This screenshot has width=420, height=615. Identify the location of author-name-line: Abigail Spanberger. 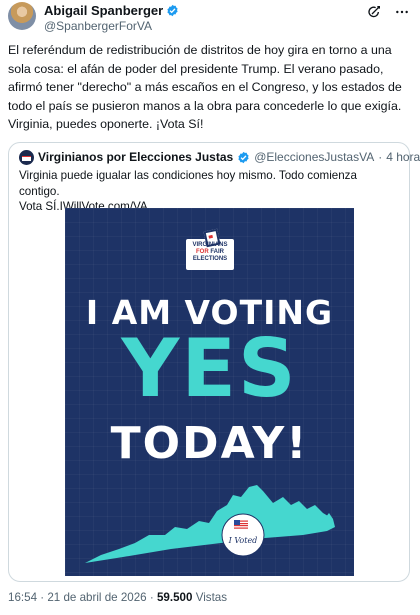
(111, 10).